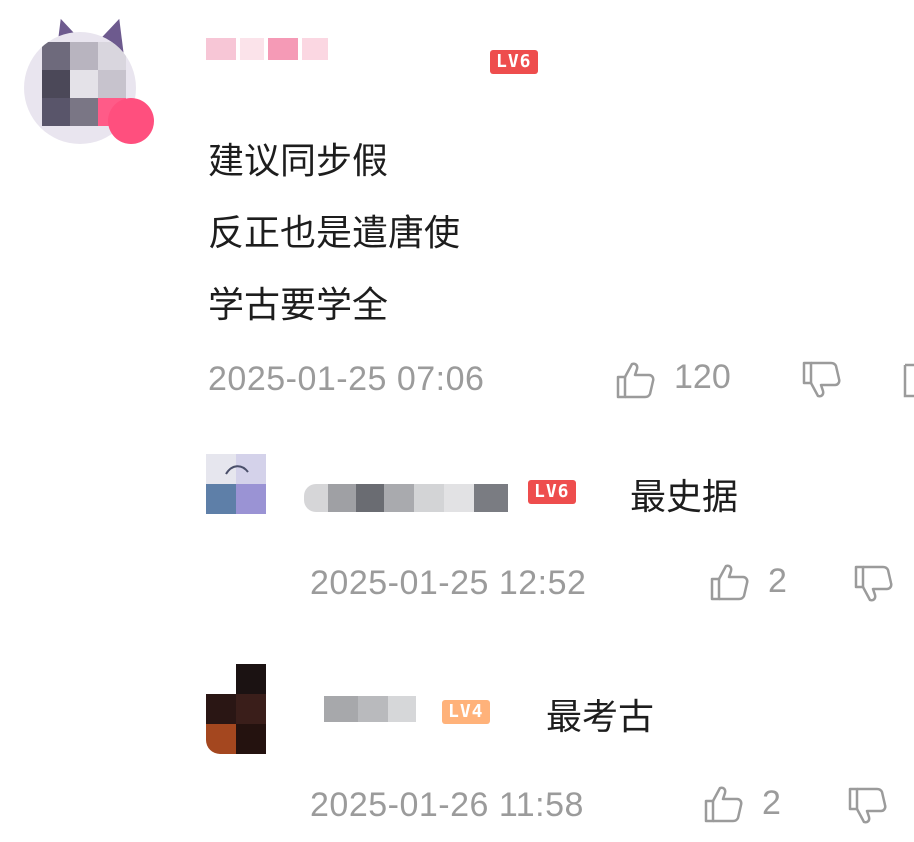 Image resolution: width=914 pixels, height=842 pixels. What do you see at coordinates (448, 583) in the screenshot?
I see `reply-timestamp: 2025-01-25 12:52` at bounding box center [448, 583].